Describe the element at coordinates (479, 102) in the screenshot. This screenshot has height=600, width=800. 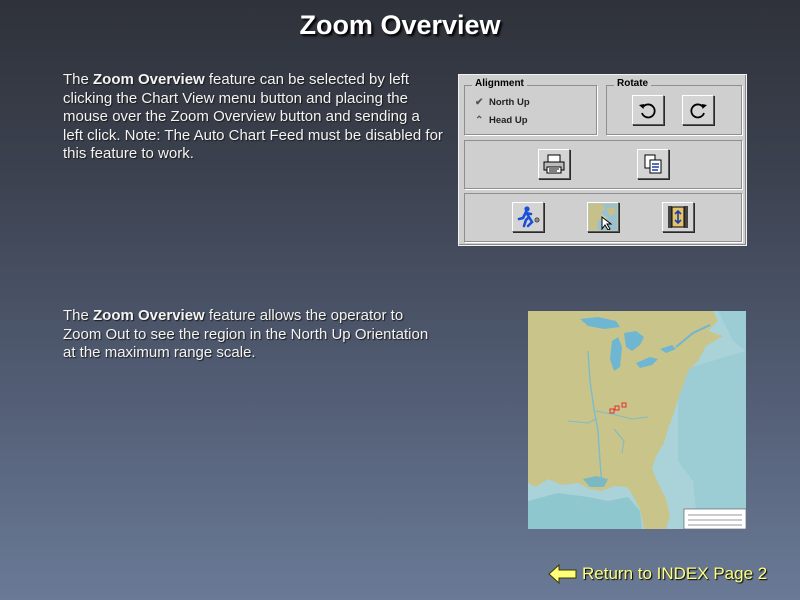
I see `checkmark-icon: ✔` at that location.